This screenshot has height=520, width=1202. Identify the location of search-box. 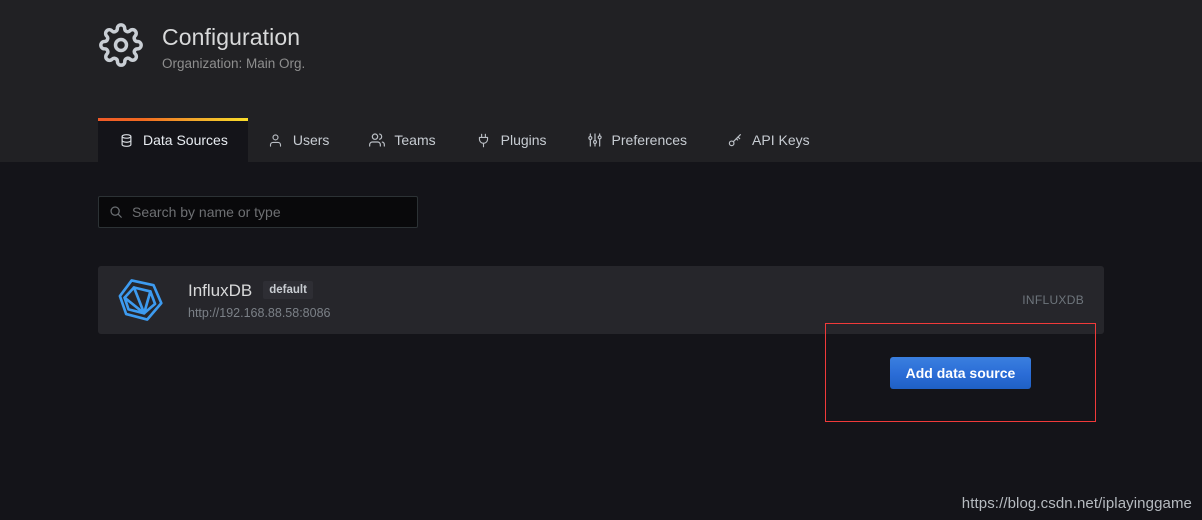
(258, 212).